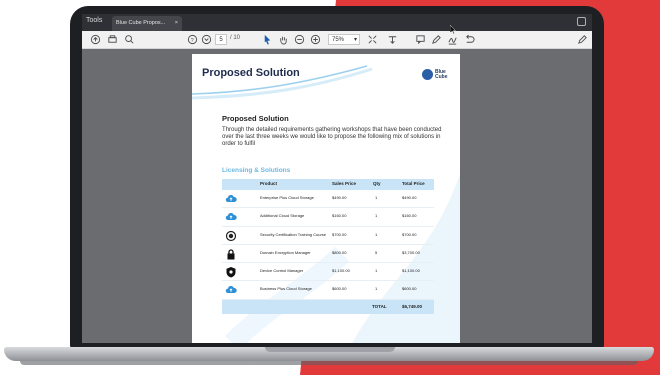 The image size is (660, 375). I want to click on mouse-cursor-icon, so click(453, 29).